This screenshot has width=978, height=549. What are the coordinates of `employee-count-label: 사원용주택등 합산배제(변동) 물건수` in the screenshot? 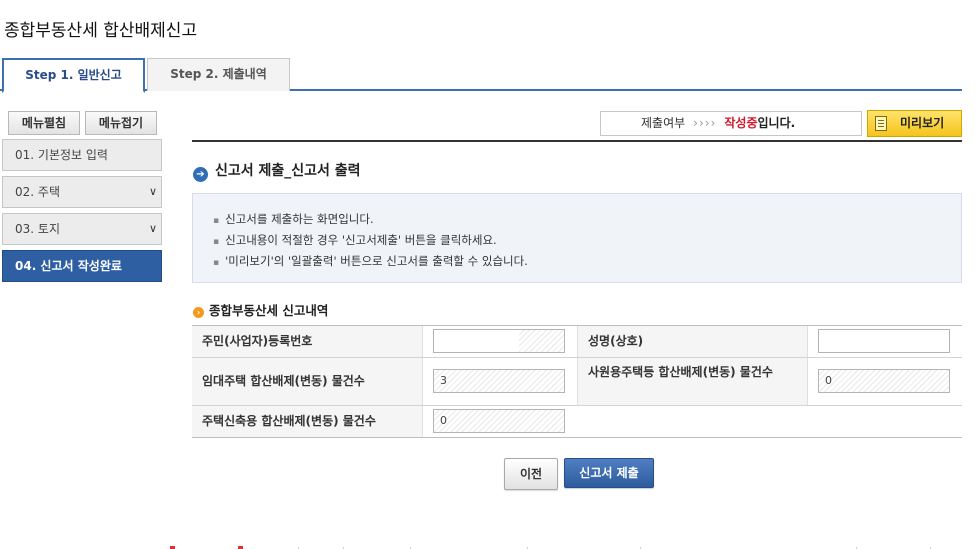 It's located at (692, 381).